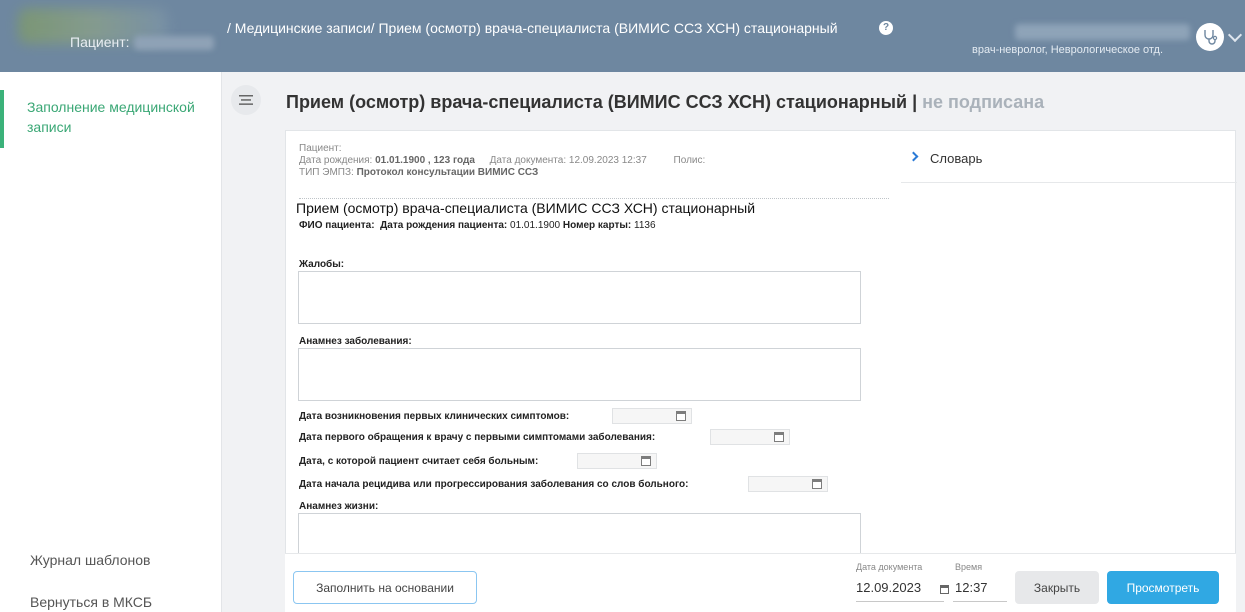 Image resolution: width=1245 pixels, height=612 pixels. What do you see at coordinates (336, 160) in the screenshot?
I see `meta-birth-label: Дата рождения:` at bounding box center [336, 160].